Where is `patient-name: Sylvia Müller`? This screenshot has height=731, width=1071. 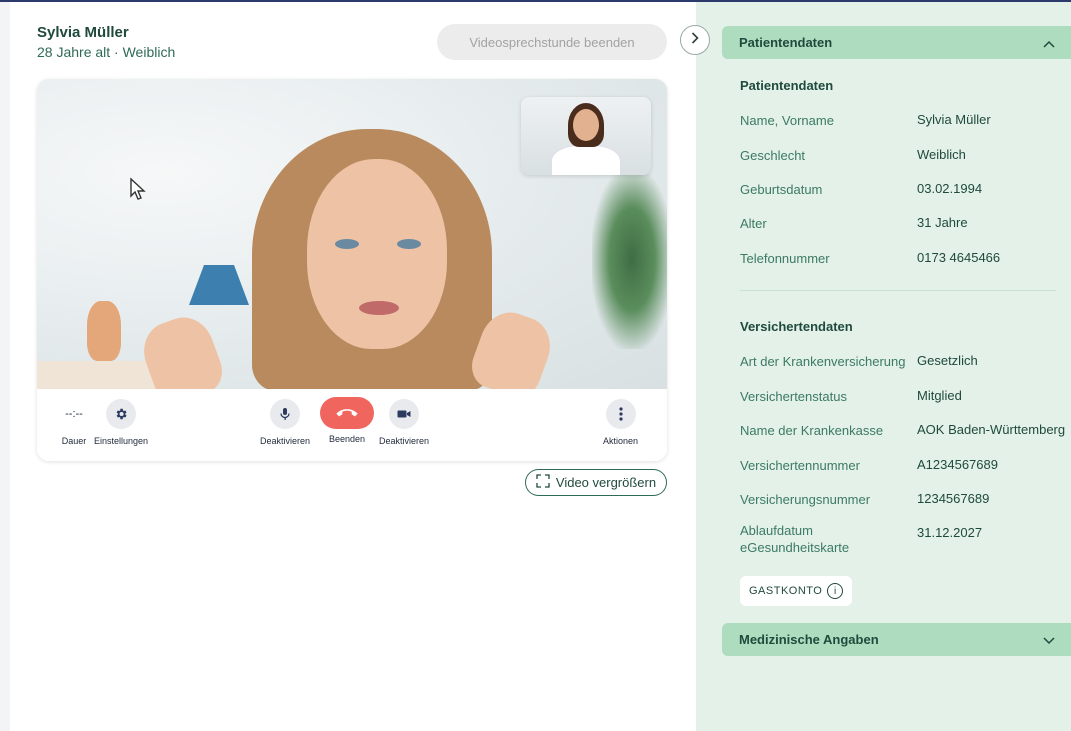 patient-name: Sylvia Müller is located at coordinates (83, 32).